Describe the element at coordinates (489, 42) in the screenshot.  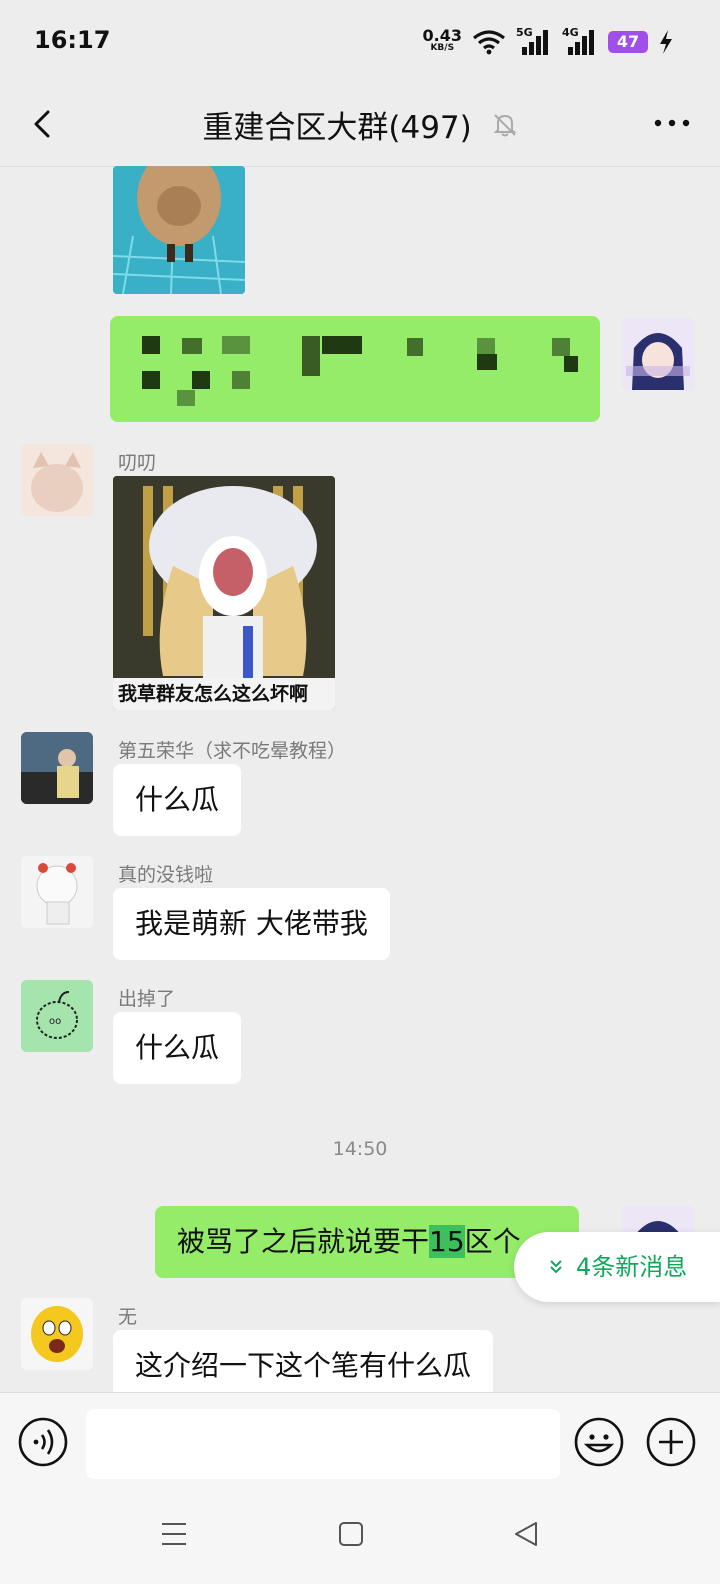
I see `wifi-icon` at that location.